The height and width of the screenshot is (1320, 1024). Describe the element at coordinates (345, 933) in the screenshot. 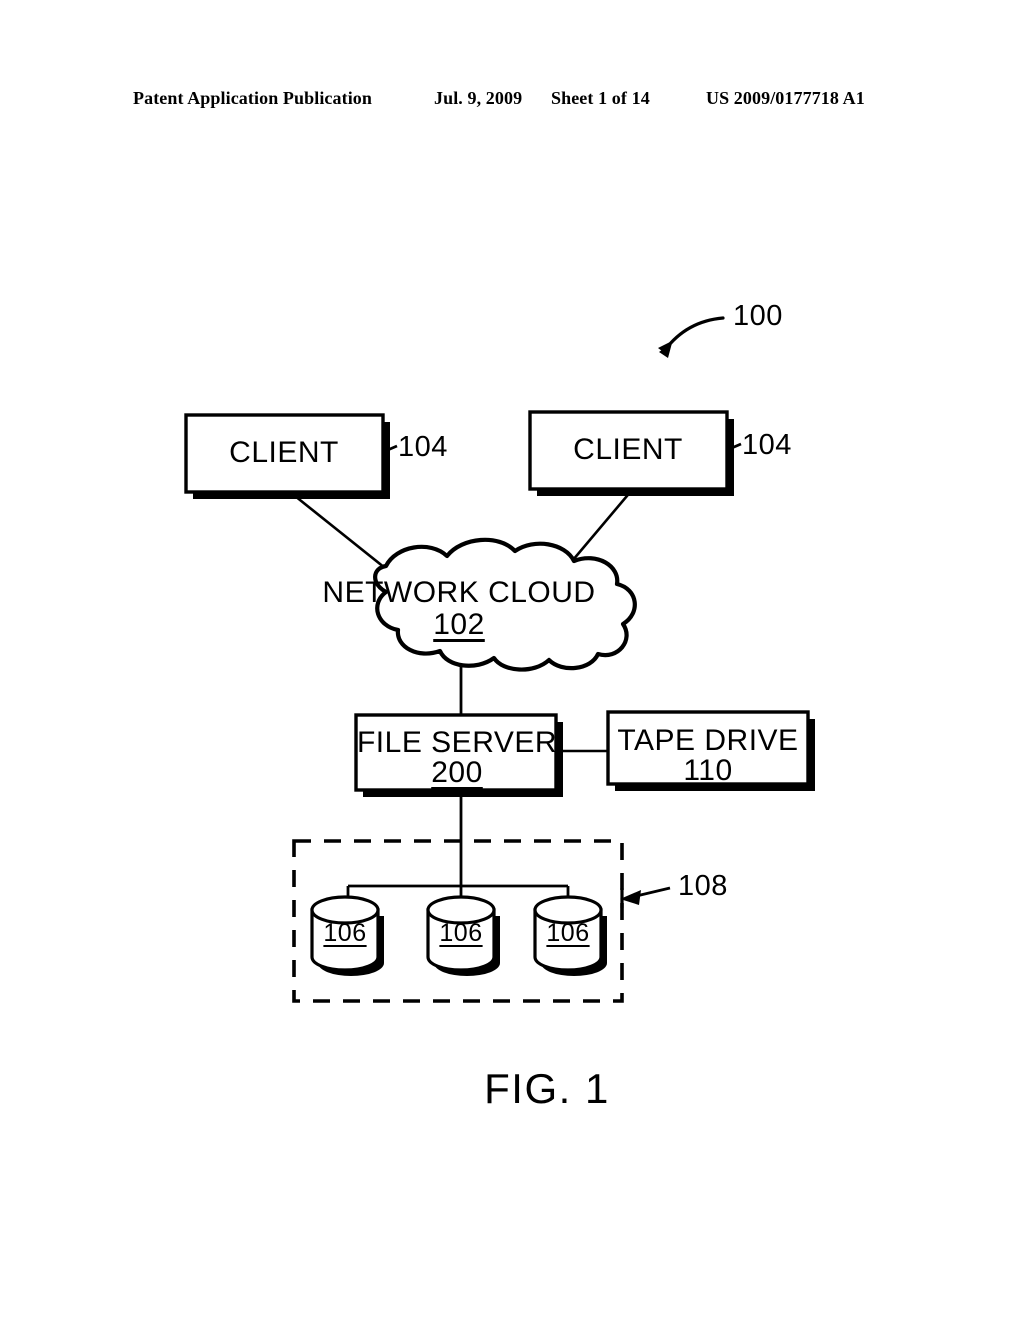

I see `disk-1-ref-label: 106` at that location.